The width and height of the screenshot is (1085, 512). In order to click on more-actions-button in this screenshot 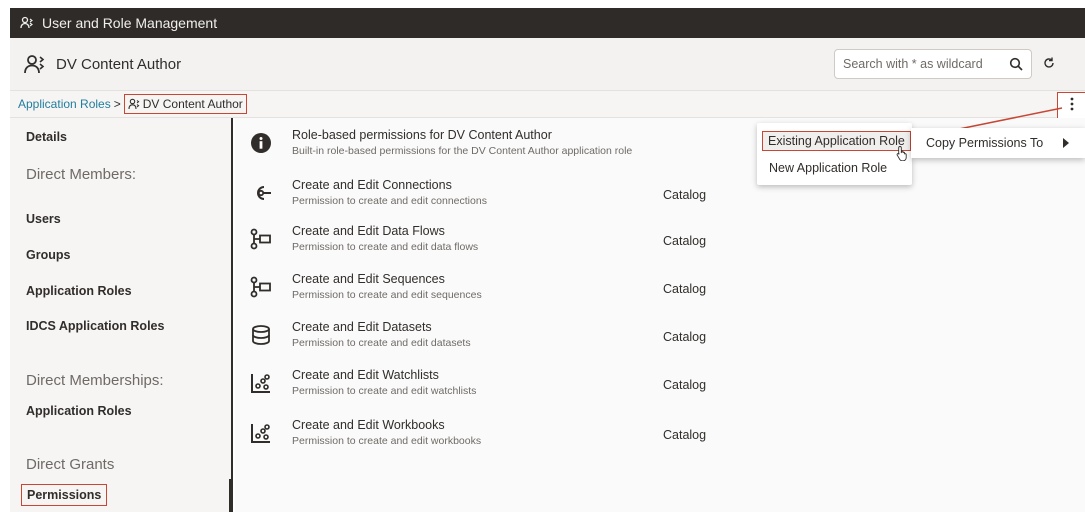, I will do `click(1071, 105)`.